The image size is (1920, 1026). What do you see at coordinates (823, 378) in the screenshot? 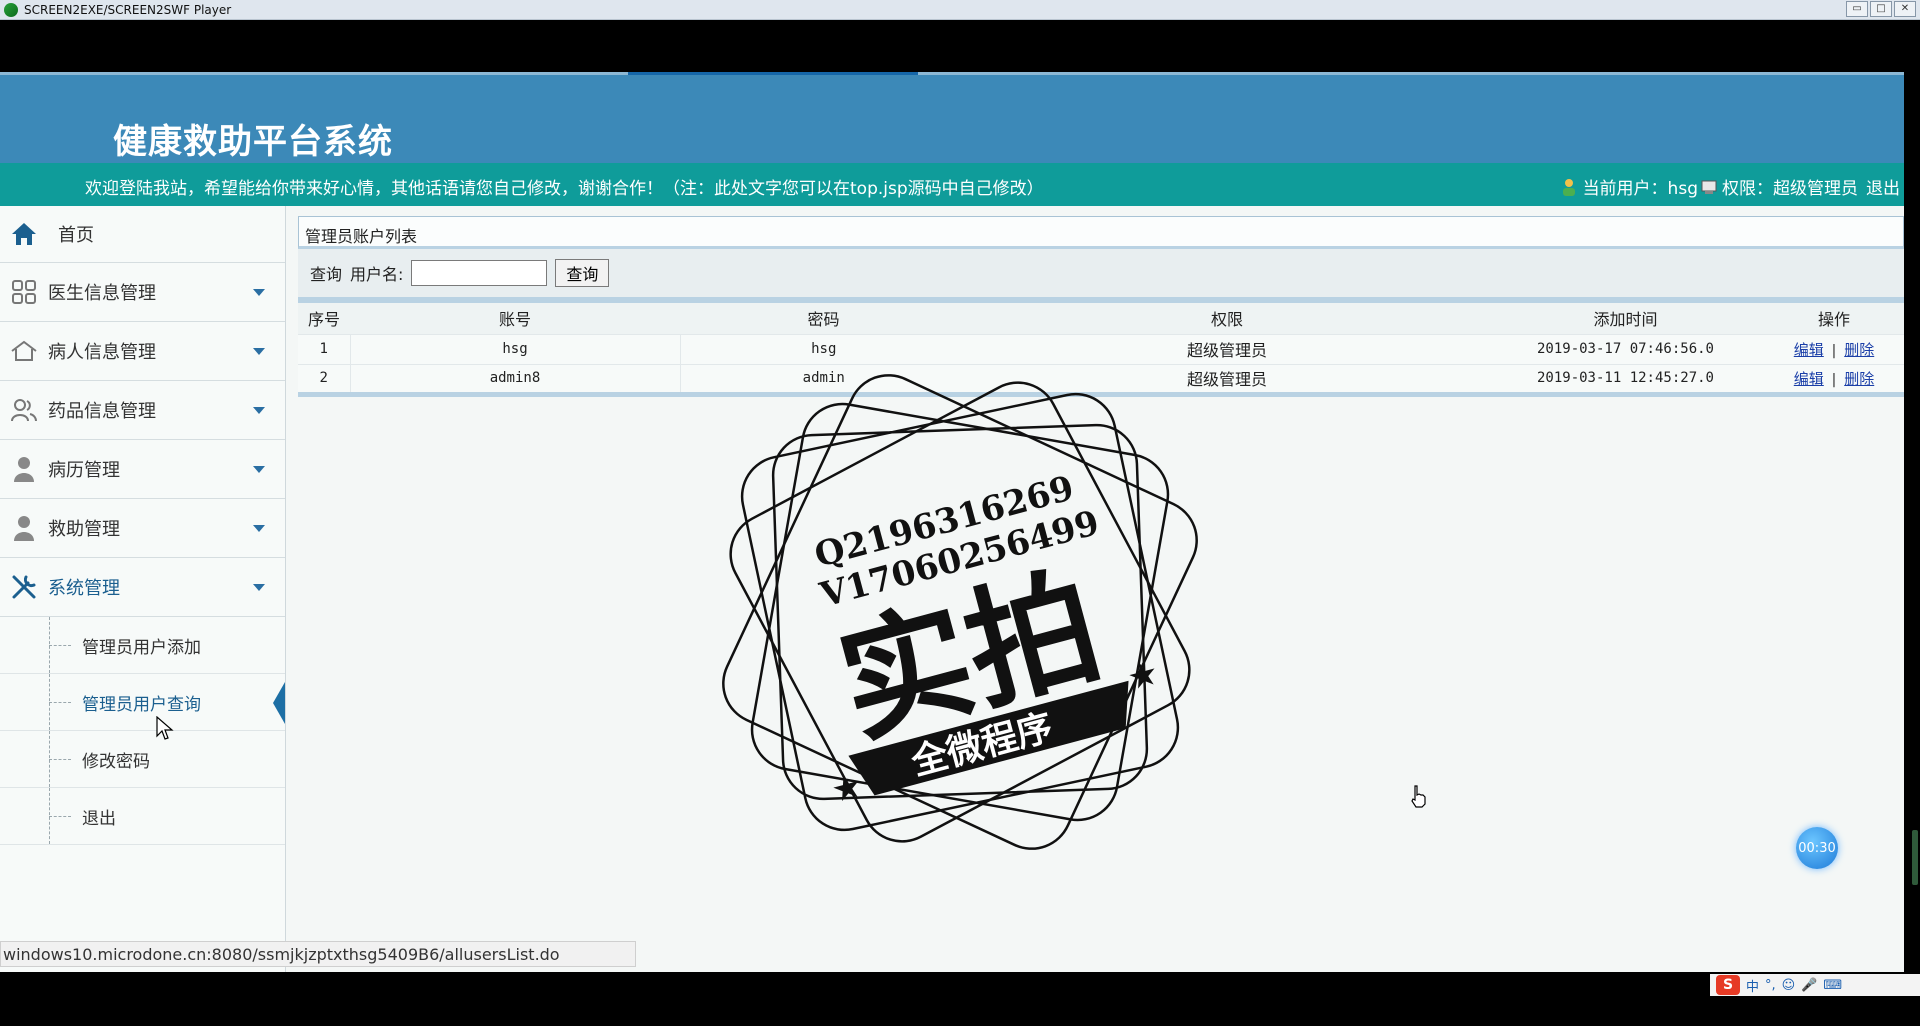
I see `cell-password: admin` at bounding box center [823, 378].